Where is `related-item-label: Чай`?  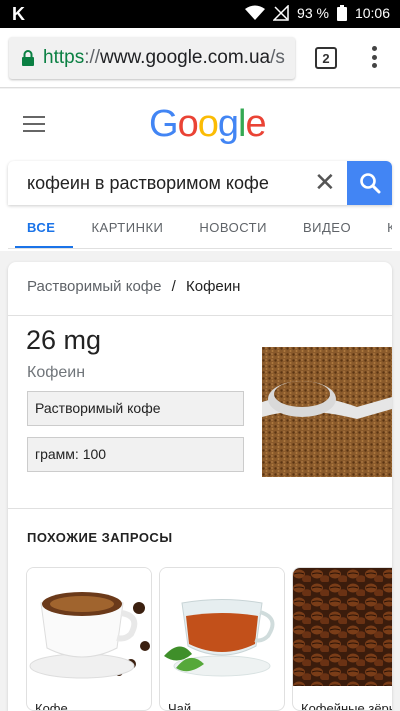 related-item-label: Чай is located at coordinates (180, 706).